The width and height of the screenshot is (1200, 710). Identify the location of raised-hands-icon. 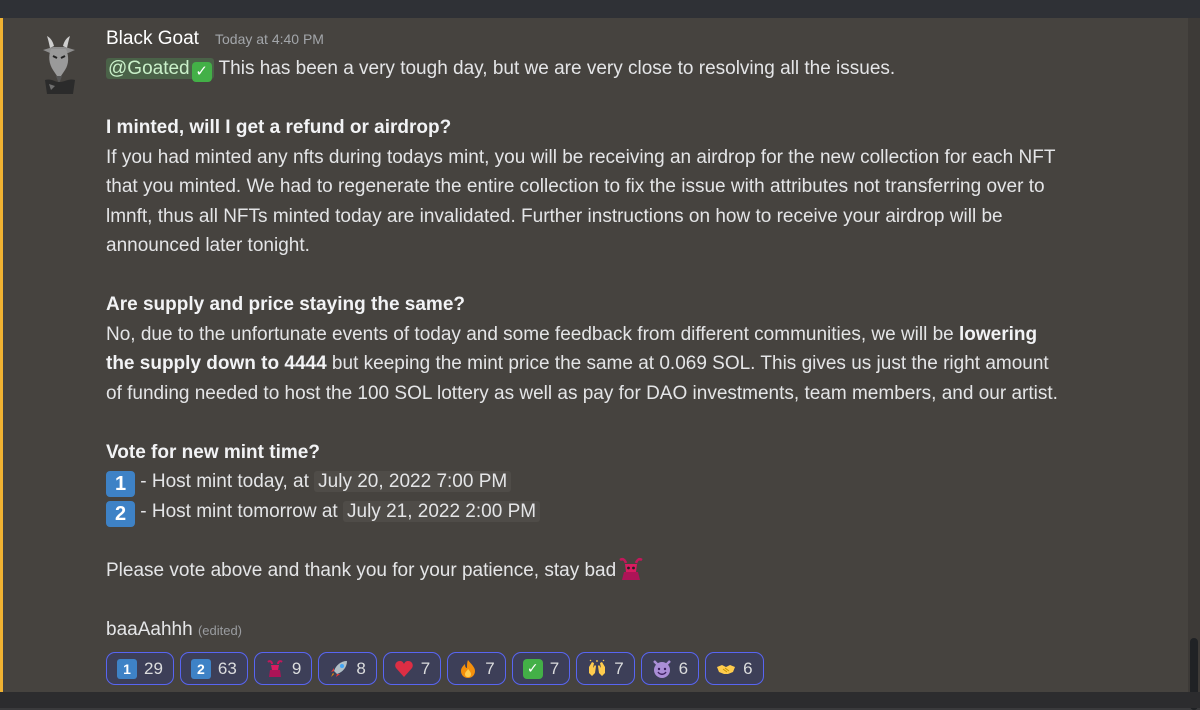
(597, 669).